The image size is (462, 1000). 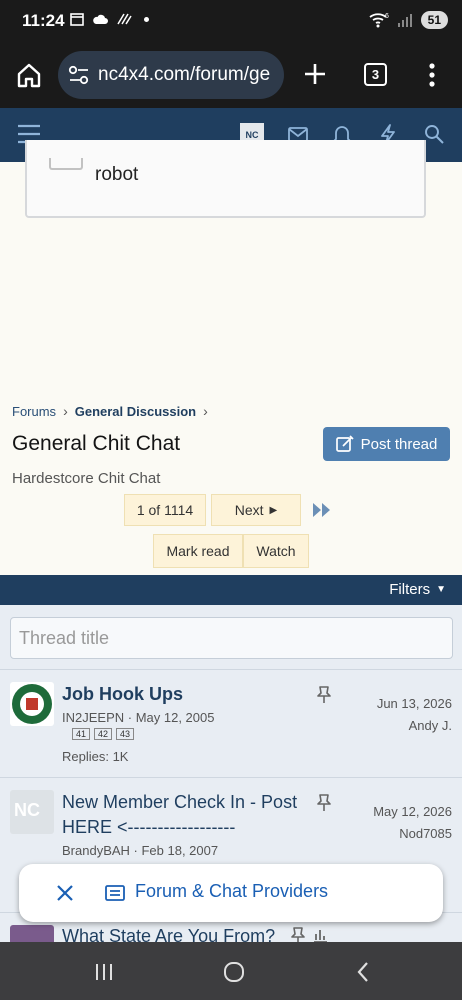 I want to click on captcha-checkbox, so click(x=66, y=164).